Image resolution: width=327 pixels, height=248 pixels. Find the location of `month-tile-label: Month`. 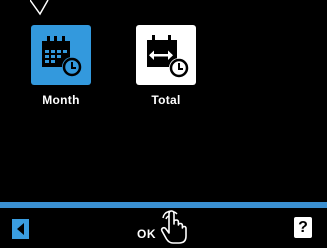

month-tile-label: Month is located at coordinates (61, 100).